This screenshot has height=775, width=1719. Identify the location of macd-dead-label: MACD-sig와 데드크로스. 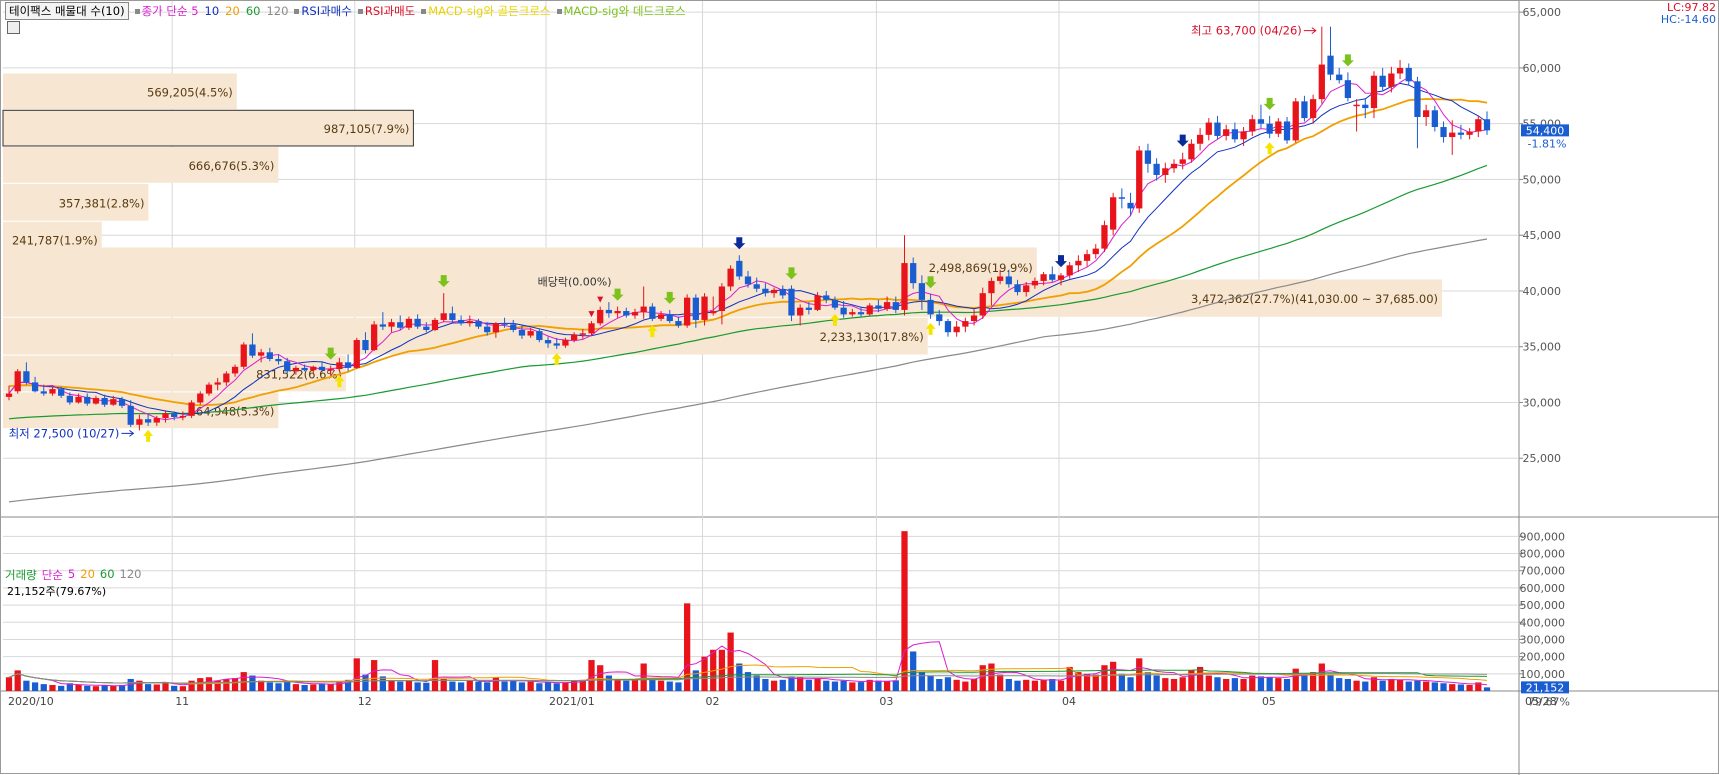
(624, 11).